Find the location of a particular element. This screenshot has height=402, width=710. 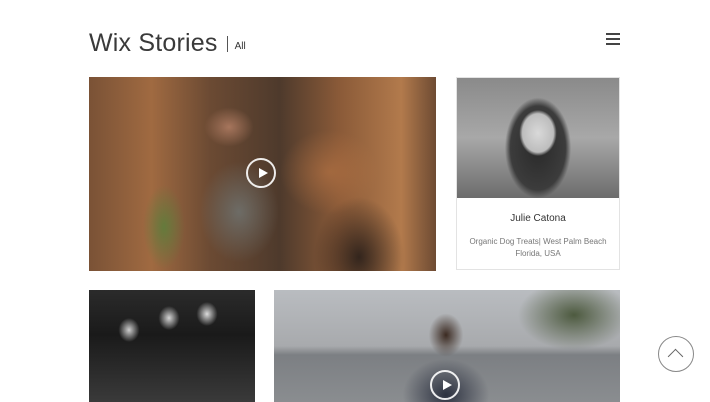

profile-name: Julie Catona is located at coordinates (538, 218).